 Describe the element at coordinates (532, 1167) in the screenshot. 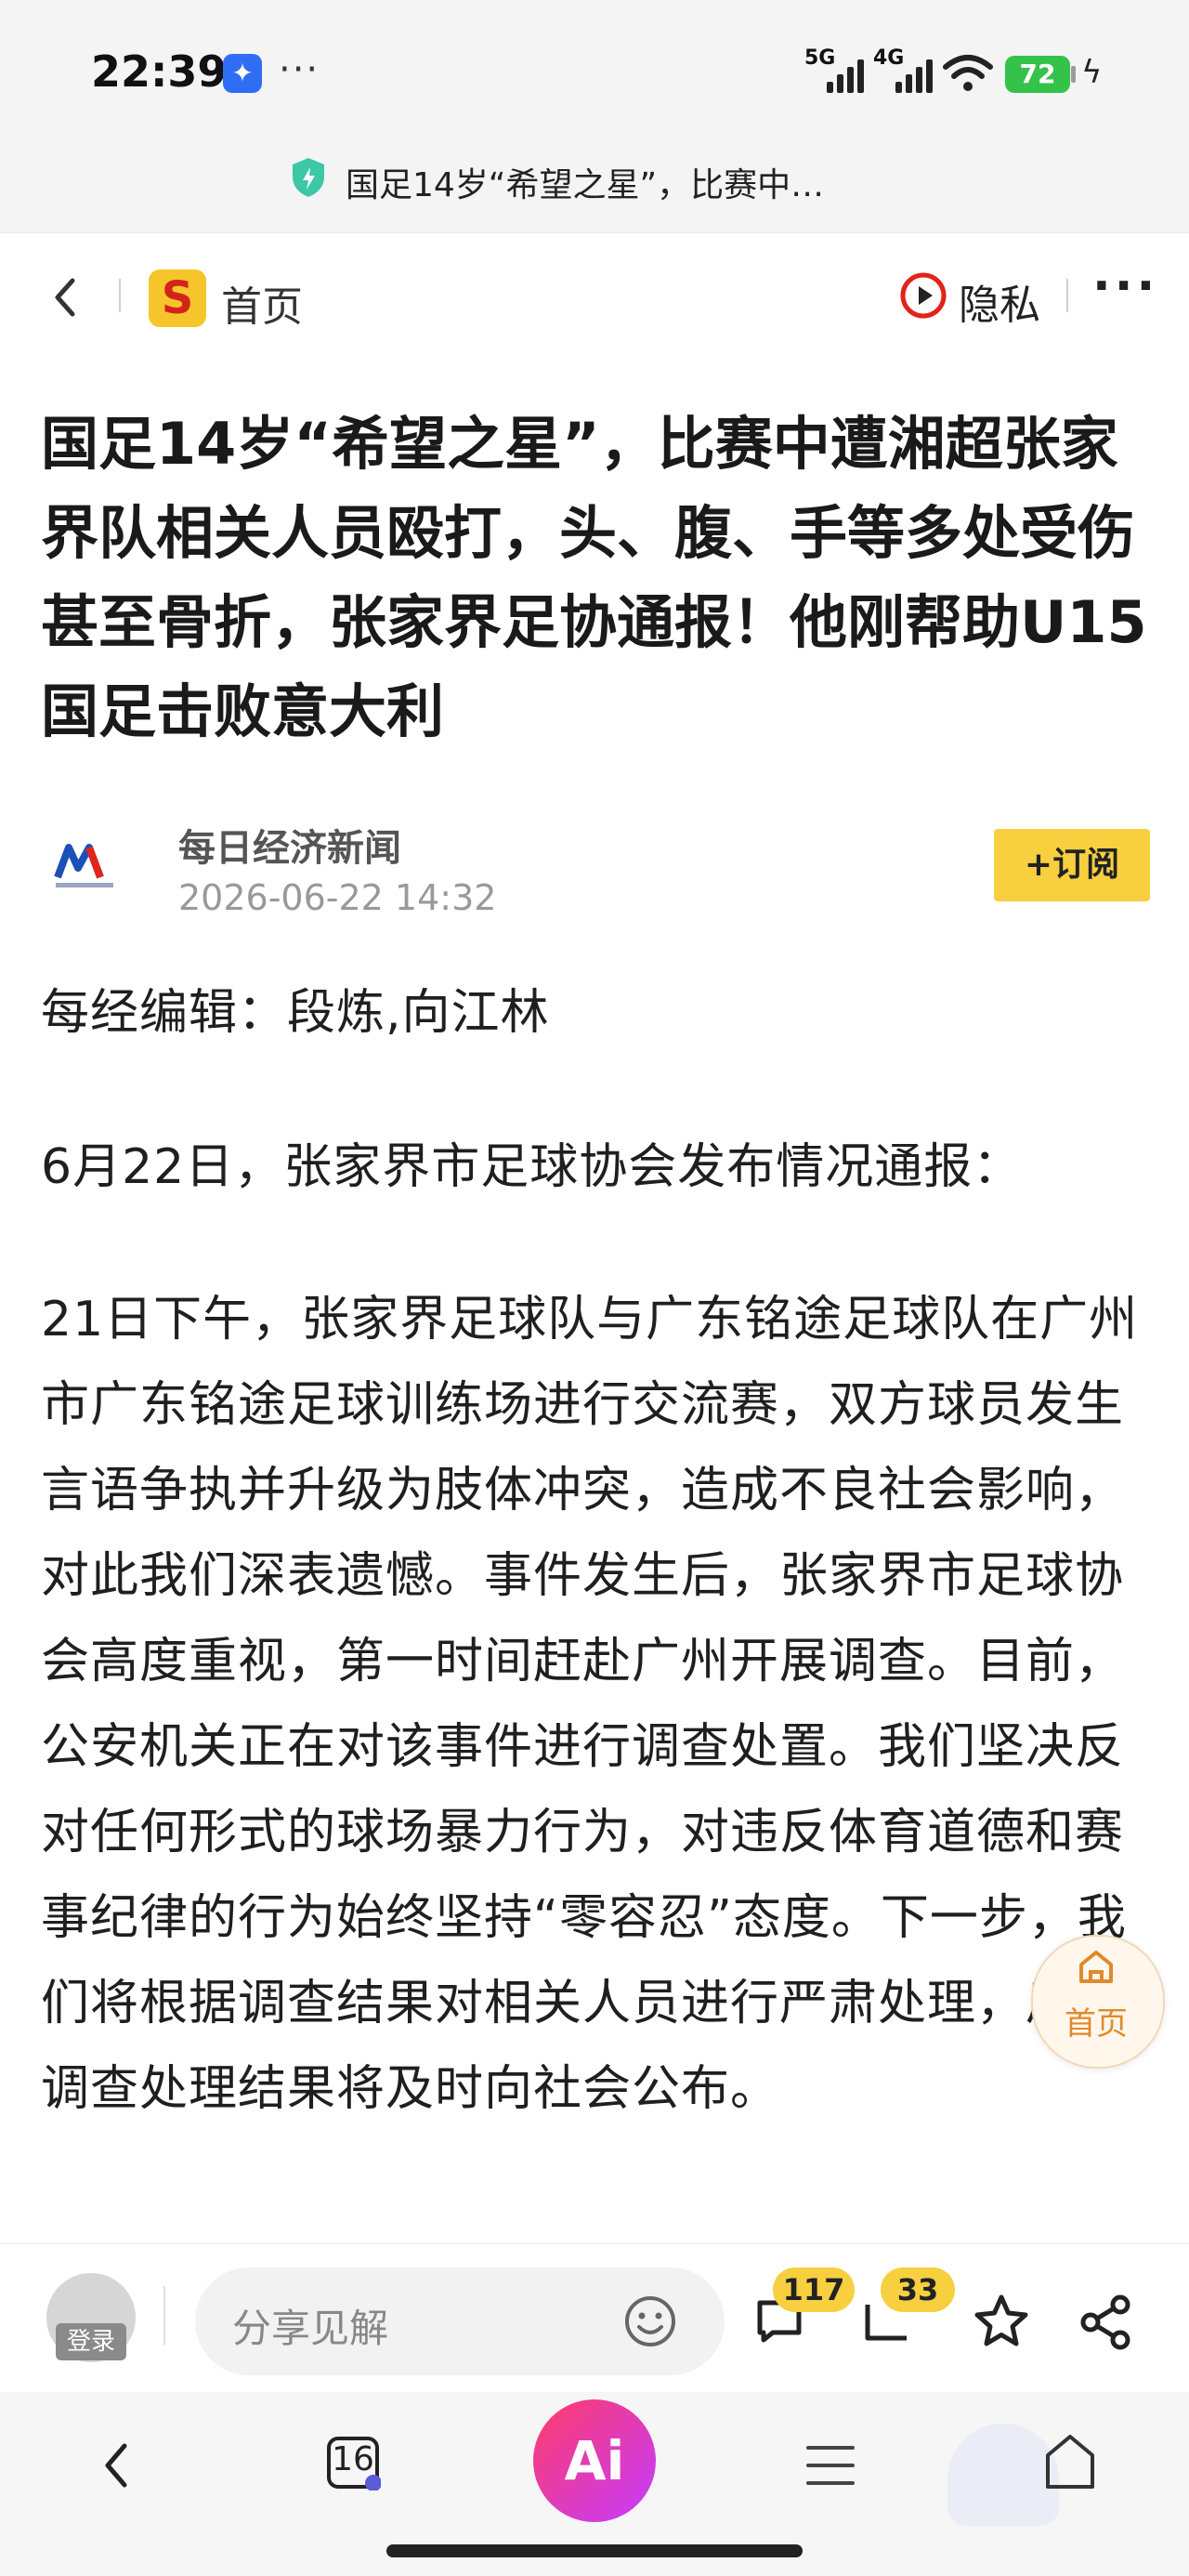

I see `paragraph-intro: 6月22日，张家界市足球协会发布情况通报：` at that location.